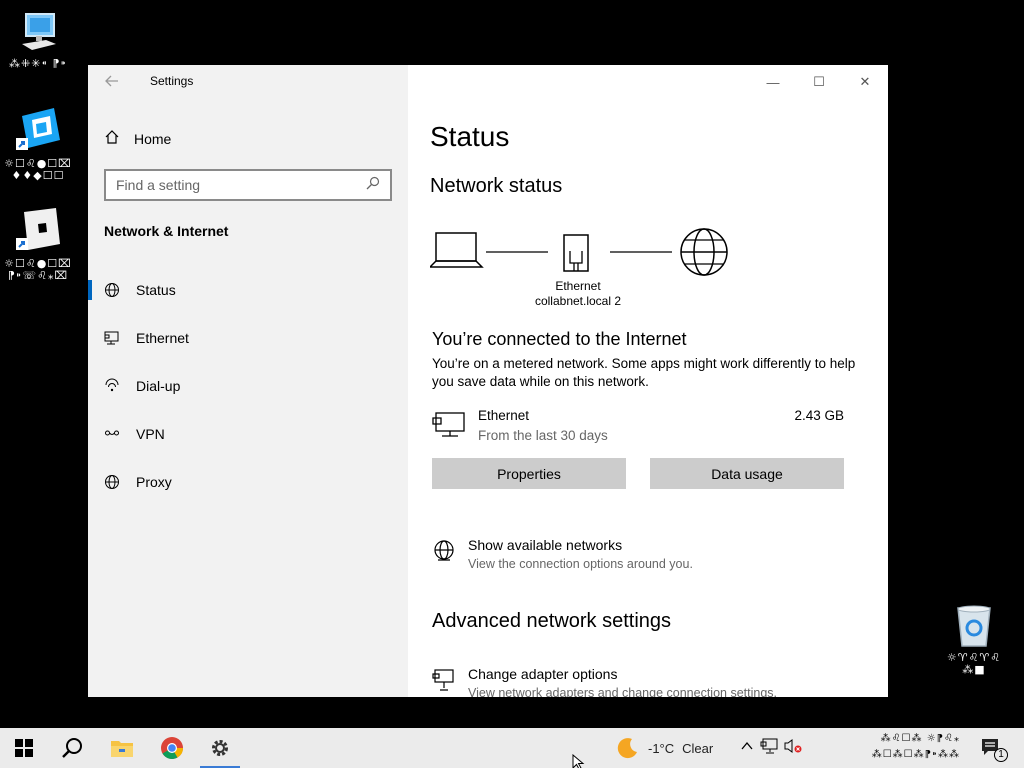 This screenshot has height=768, width=1024. I want to click on chrome-button, so click(172, 748).